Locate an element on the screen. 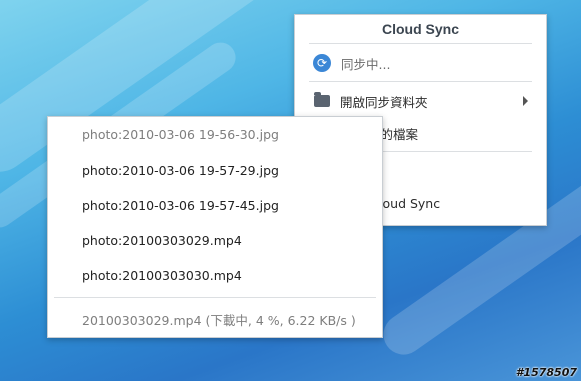 Image resolution: width=581 pixels, height=381 pixels. sync-icon: ⟳ is located at coordinates (322, 63).